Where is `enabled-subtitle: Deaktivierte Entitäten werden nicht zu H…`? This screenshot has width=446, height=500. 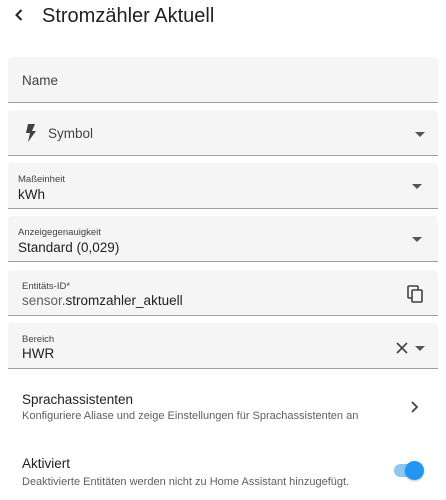
enabled-subtitle: Deaktivierte Entitäten werden nicht zu H… is located at coordinates (186, 482).